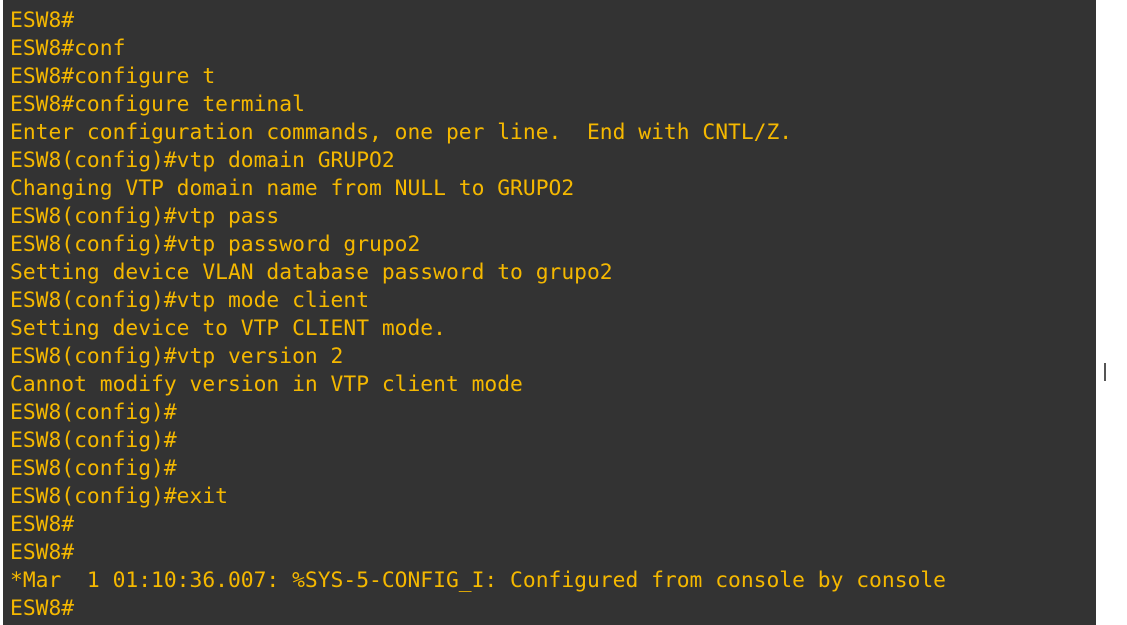 This screenshot has width=1127, height=625. What do you see at coordinates (202, 160) in the screenshot?
I see `terminal-line: ESW8(config)#vtp domain GRUPO2` at bounding box center [202, 160].